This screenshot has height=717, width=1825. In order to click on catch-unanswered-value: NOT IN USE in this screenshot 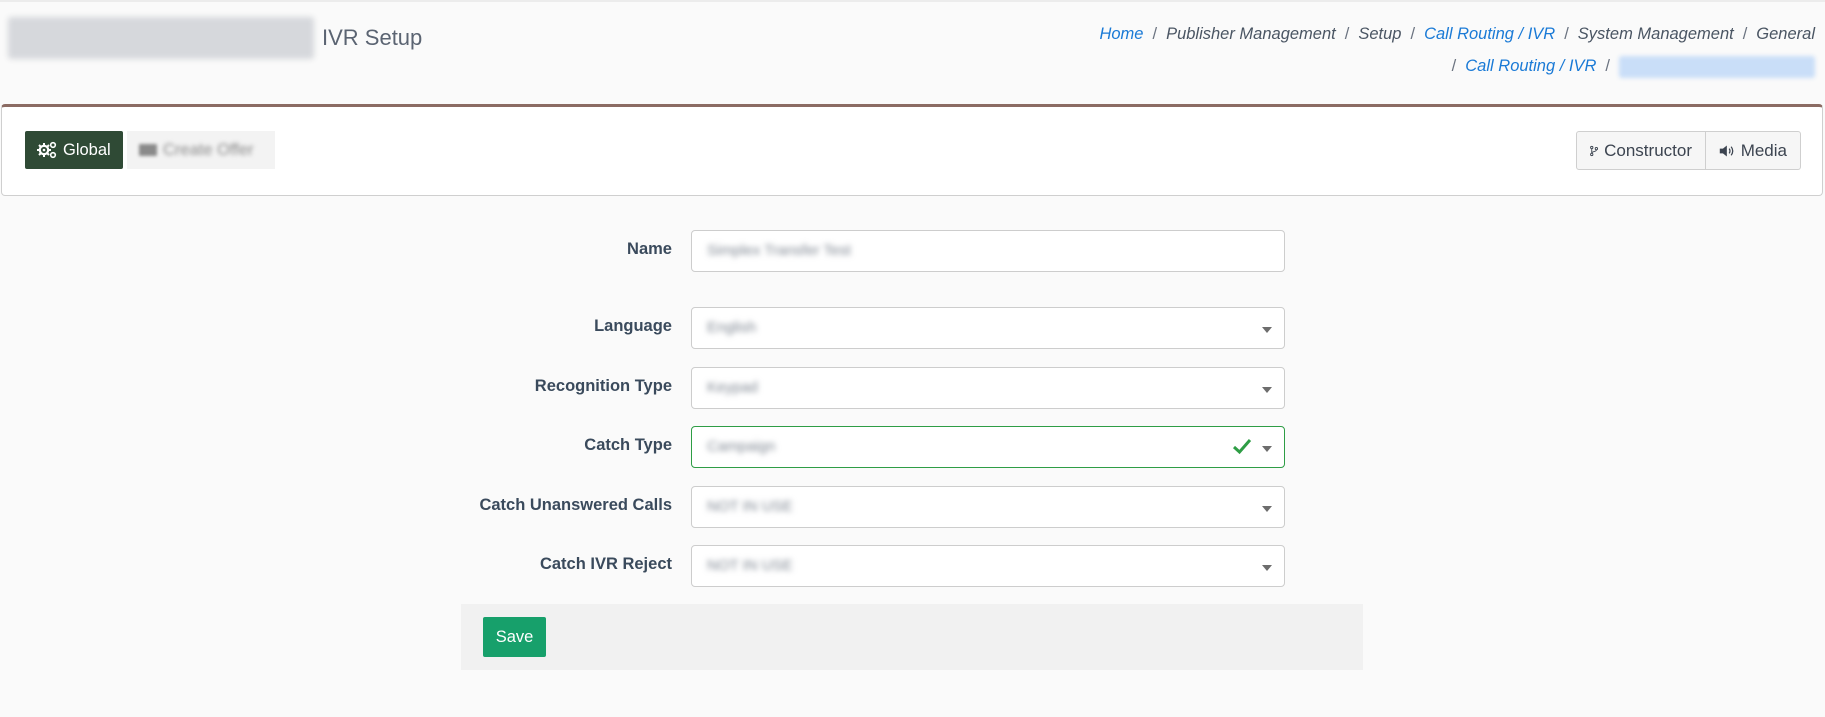, I will do `click(750, 506)`.